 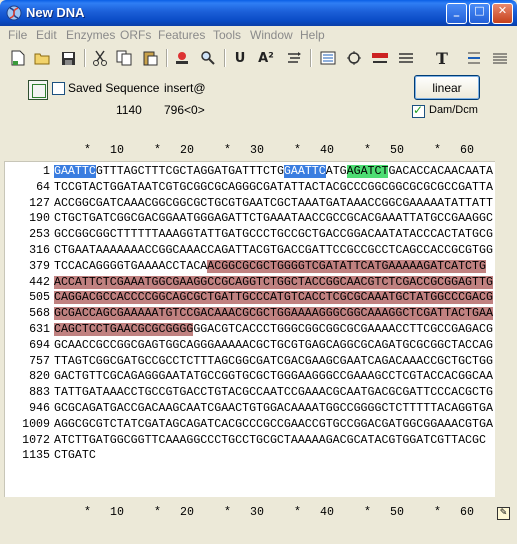 I want to click on enzyme-list-icon, so click(x=380, y=58).